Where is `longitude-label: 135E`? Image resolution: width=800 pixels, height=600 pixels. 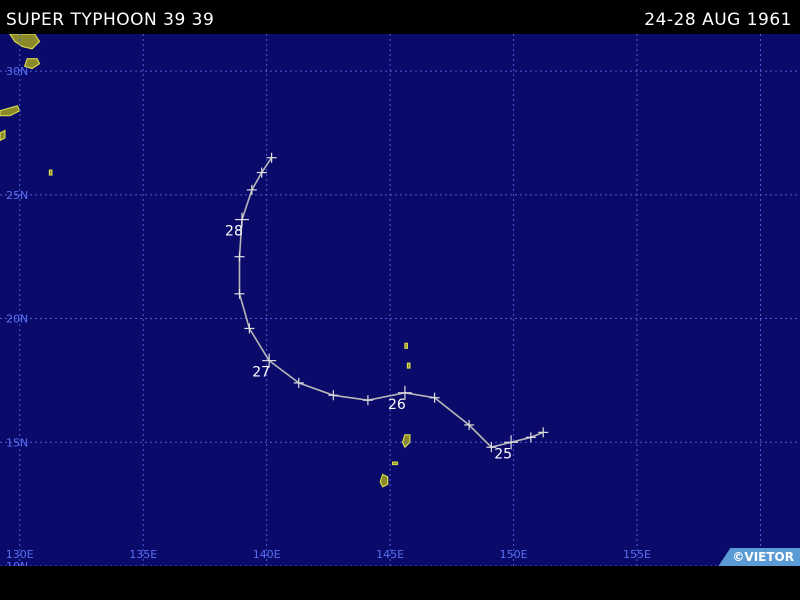
longitude-label: 135E is located at coordinates (143, 554).